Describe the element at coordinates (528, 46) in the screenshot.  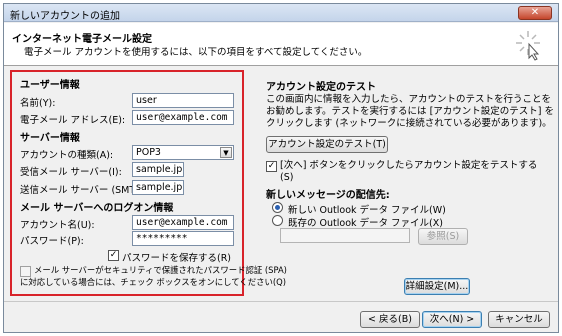
I see `wizard-cursor-icon` at that location.